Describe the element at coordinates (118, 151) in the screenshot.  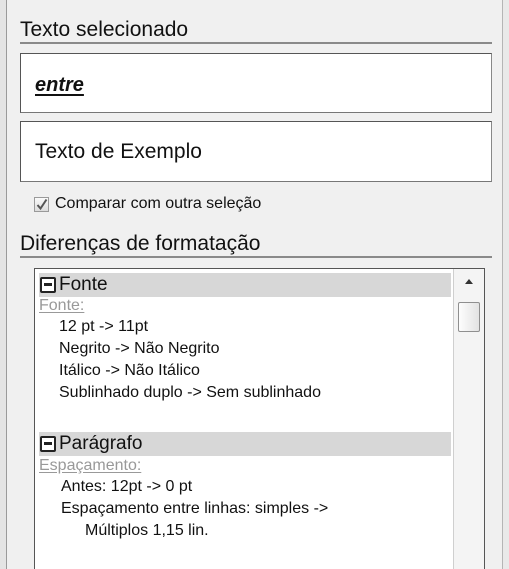
I see `sample-text-value: Texto de Exemplo` at that location.